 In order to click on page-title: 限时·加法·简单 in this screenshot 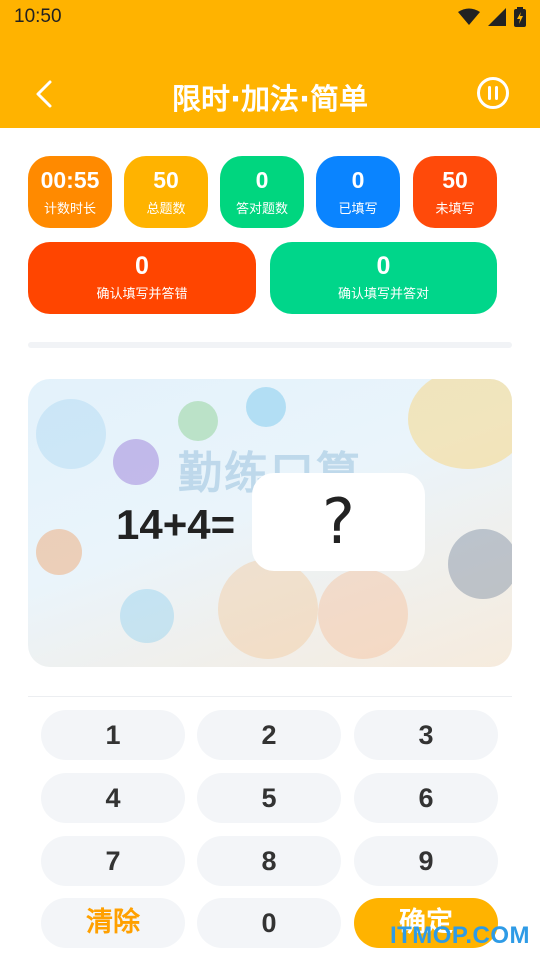, I will do `click(270, 99)`.